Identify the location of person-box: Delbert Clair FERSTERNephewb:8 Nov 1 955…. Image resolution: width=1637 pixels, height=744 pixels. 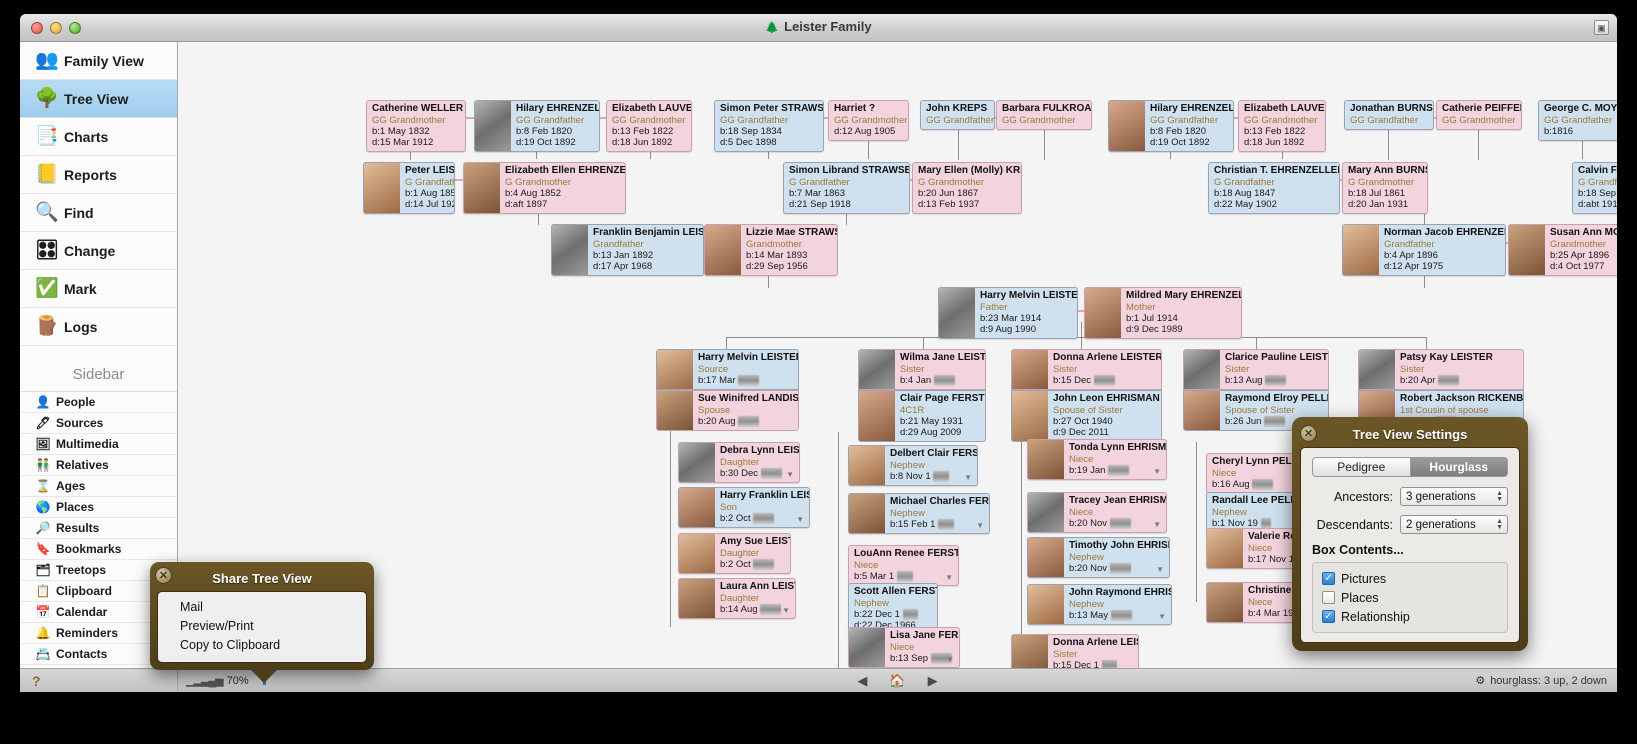
(913, 465).